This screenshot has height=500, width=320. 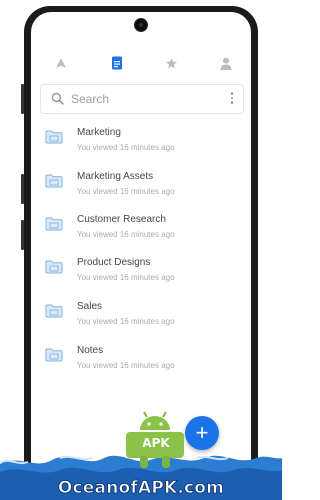 I want to click on file-name: Marketing Assets, so click(x=115, y=176).